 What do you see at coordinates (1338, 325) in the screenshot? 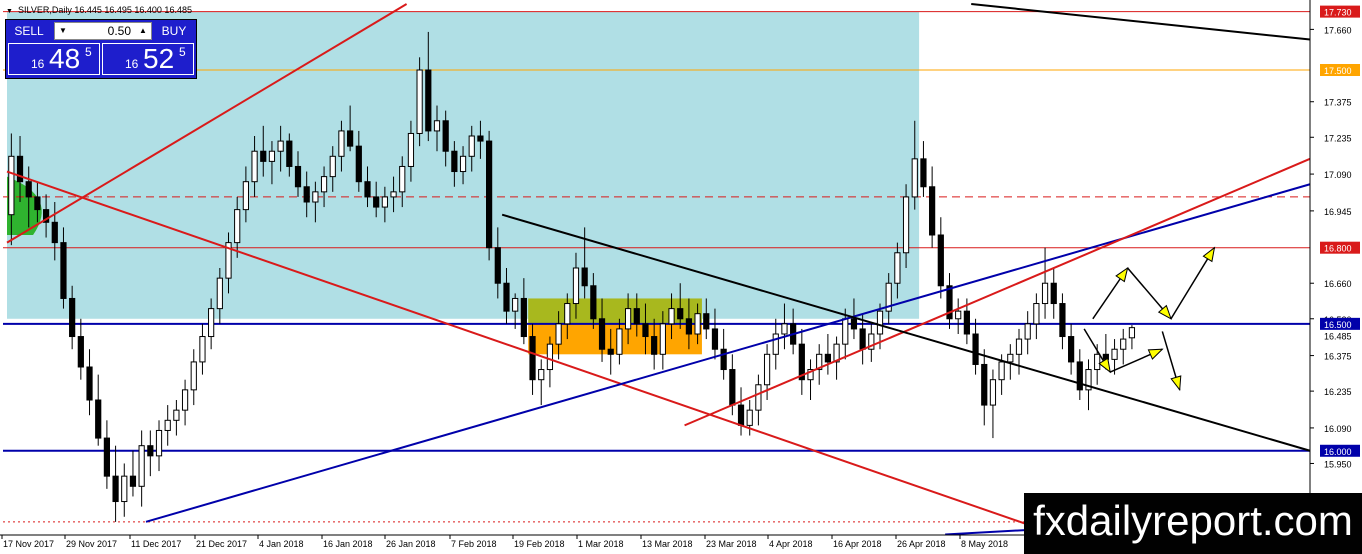
I see `level-price-label: 16.500` at bounding box center [1338, 325].